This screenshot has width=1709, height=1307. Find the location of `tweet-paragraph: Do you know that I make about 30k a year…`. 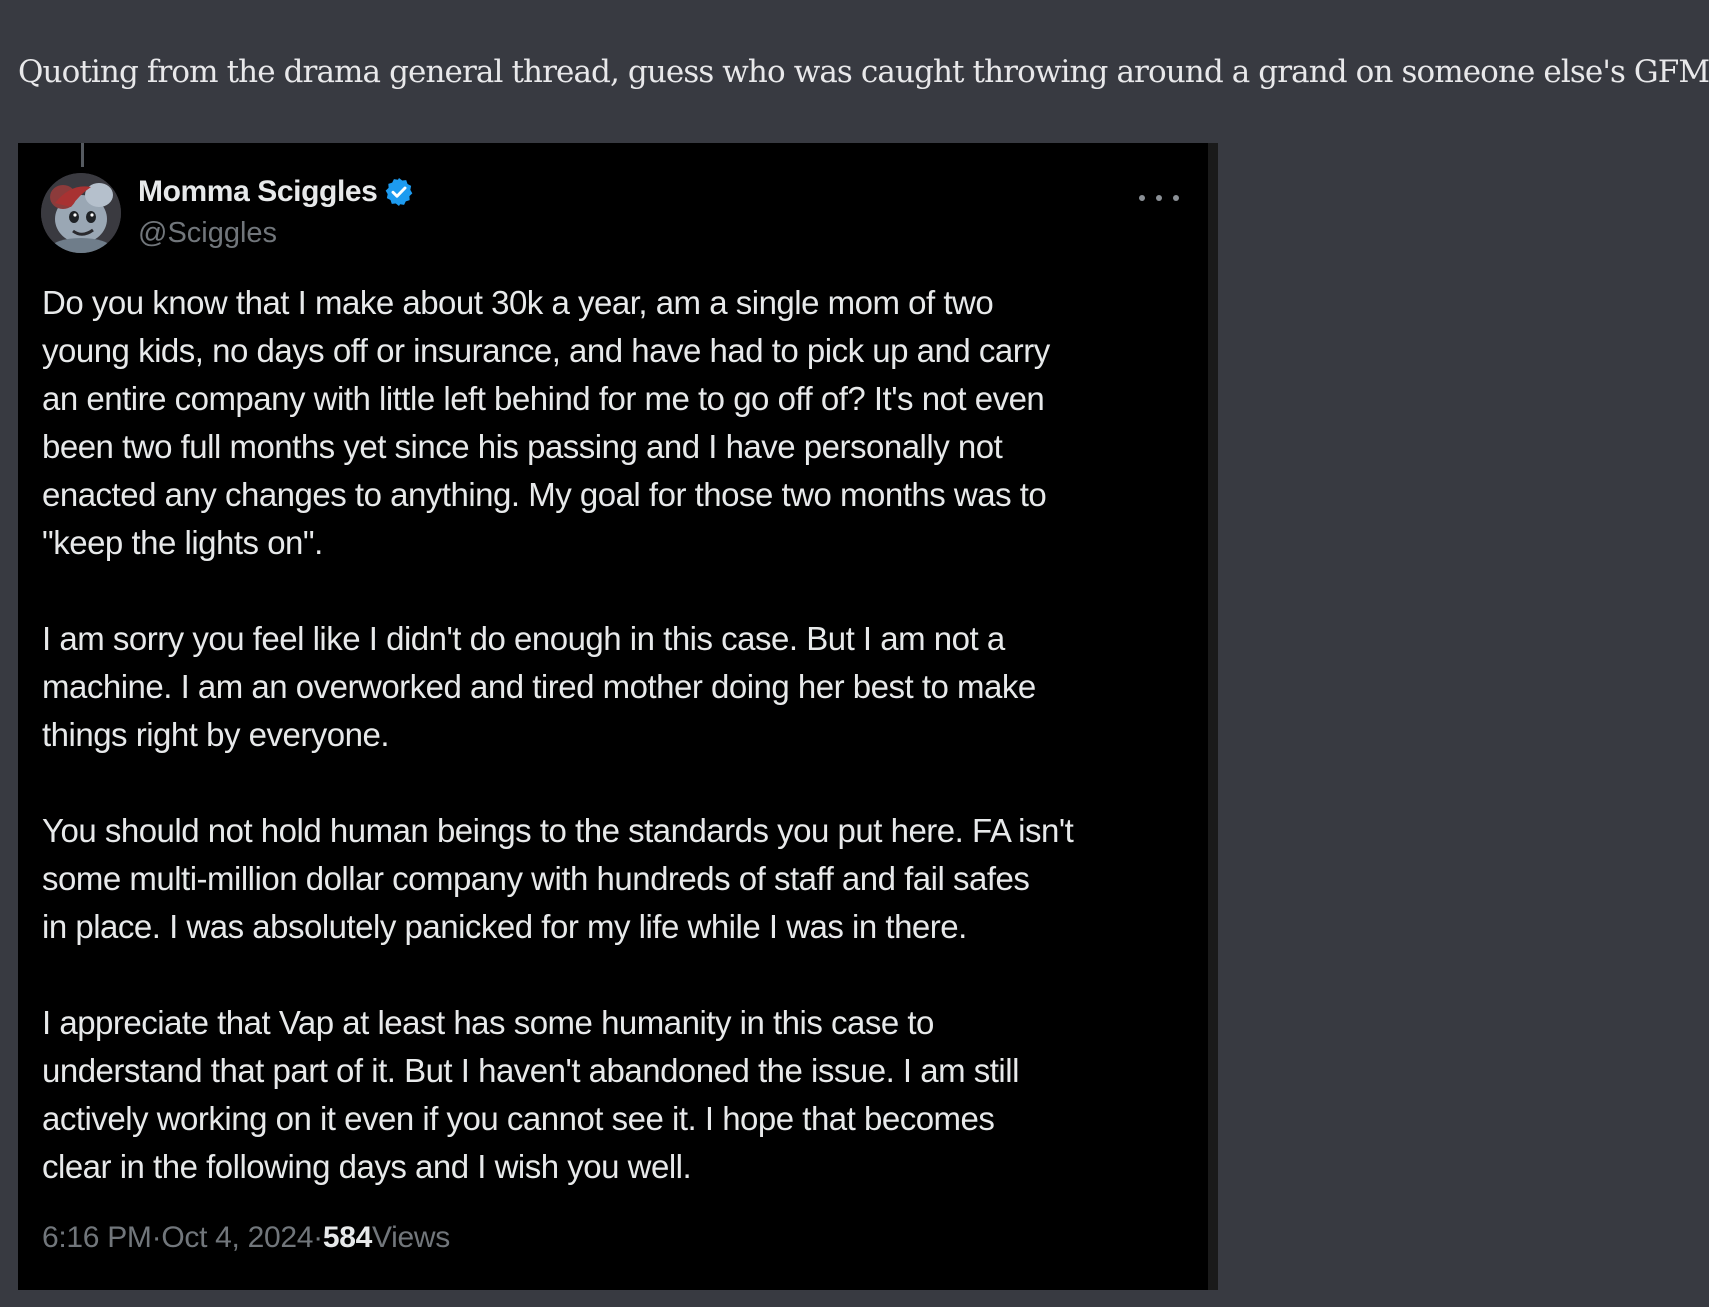

tweet-paragraph: Do you know that I make about 30k a year… is located at coordinates (546, 422).